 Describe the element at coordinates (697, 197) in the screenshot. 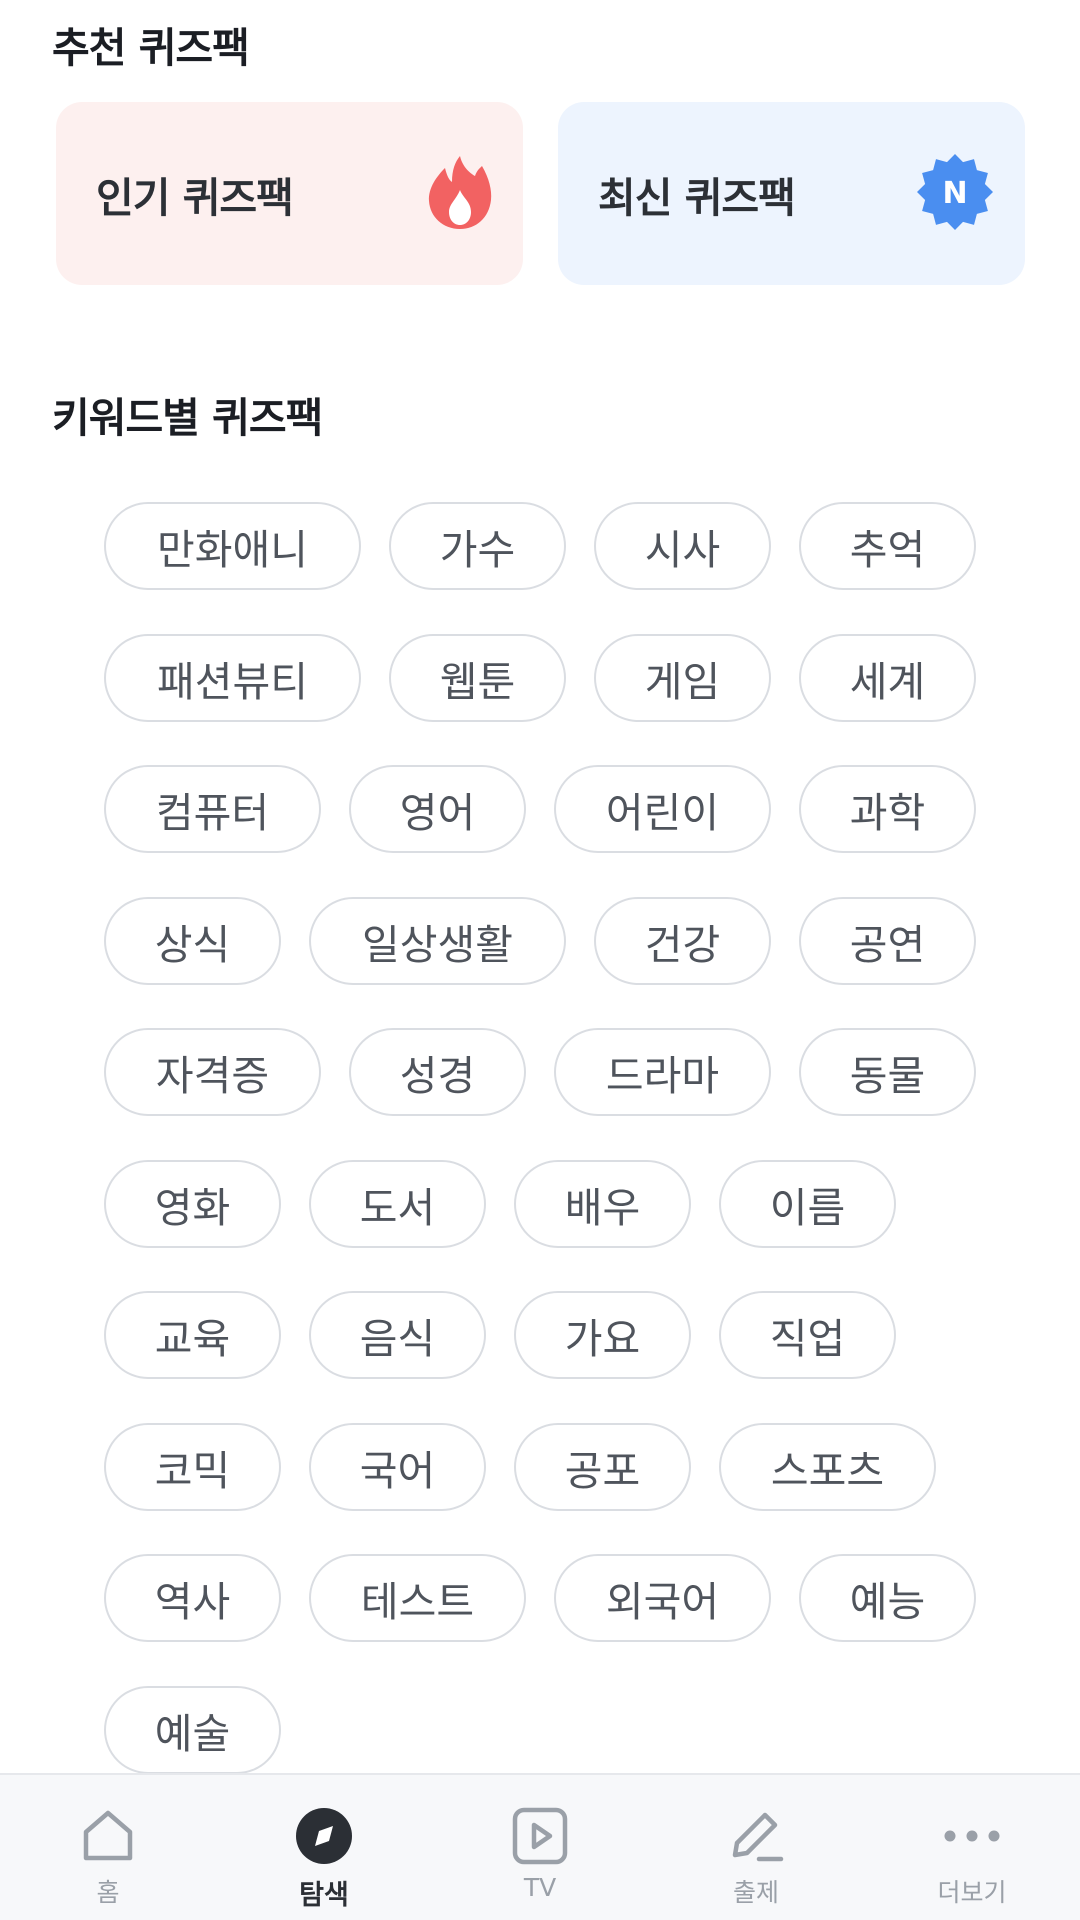

I see `latest-quizpack-label: 최신 퀴즈팩` at that location.